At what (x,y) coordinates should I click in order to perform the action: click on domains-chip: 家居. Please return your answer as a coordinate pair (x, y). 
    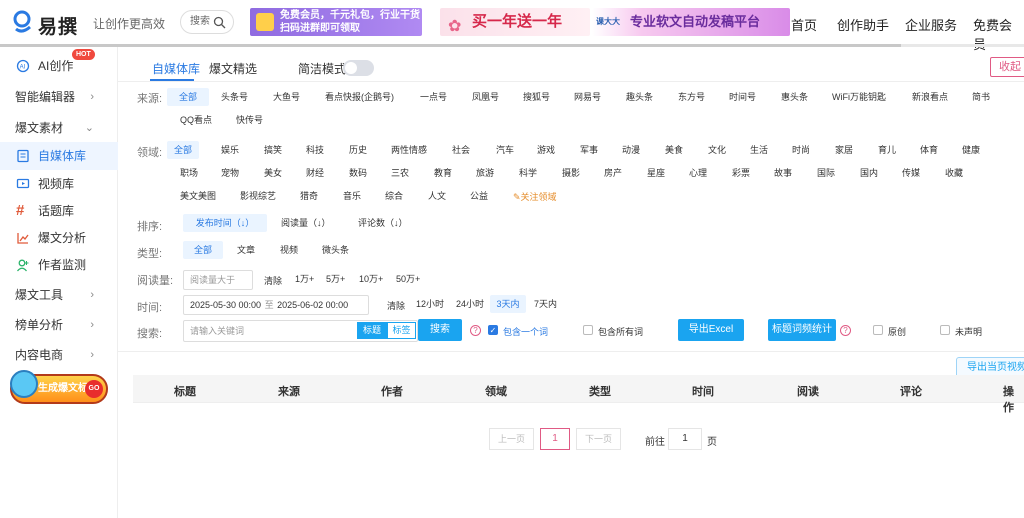
    Looking at the image, I should click on (844, 150).